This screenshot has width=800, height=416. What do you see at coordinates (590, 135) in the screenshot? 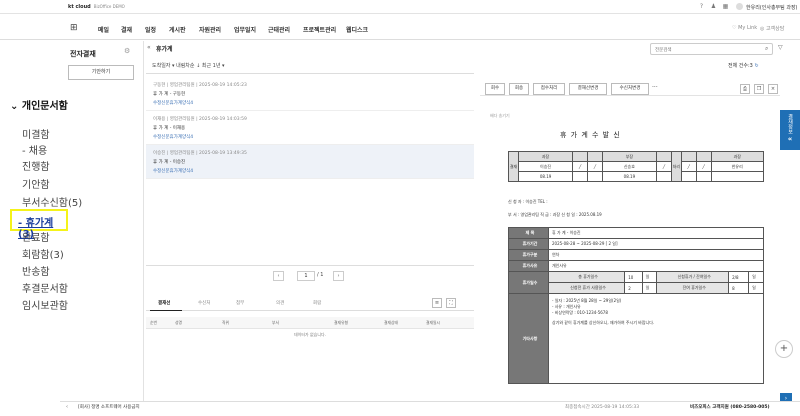
I see `document-title: 휴 가 계 수 발 신` at bounding box center [590, 135].